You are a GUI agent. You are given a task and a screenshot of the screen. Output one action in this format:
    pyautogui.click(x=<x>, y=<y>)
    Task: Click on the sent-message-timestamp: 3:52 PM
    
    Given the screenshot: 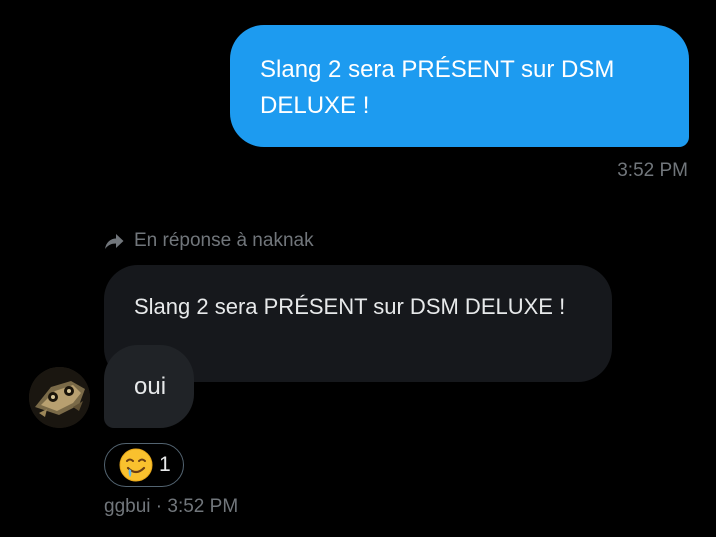 What is the action you would take?
    pyautogui.click(x=652, y=170)
    